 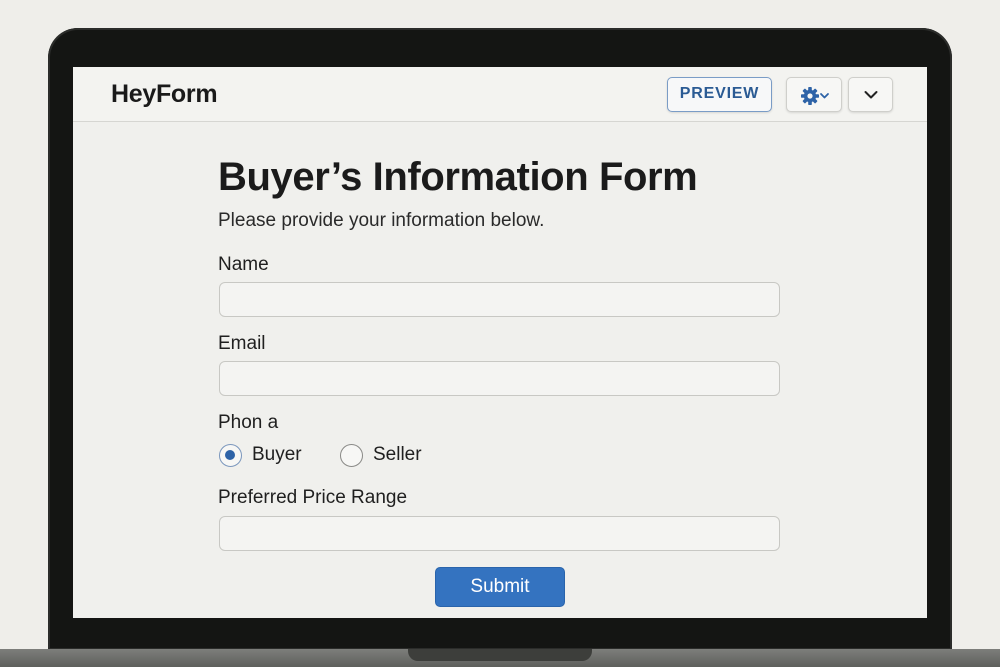 What do you see at coordinates (248, 422) in the screenshot?
I see `role-label: Phon a` at bounding box center [248, 422].